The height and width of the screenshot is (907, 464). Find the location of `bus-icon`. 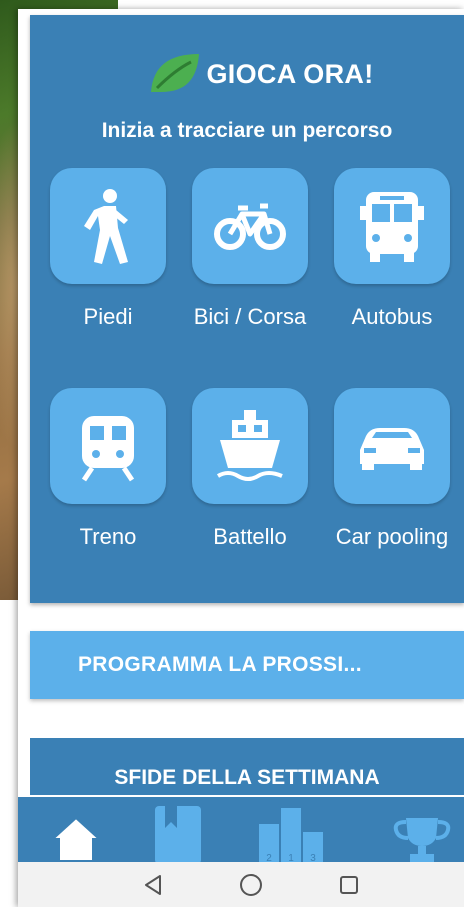

bus-icon is located at coordinates (392, 227).